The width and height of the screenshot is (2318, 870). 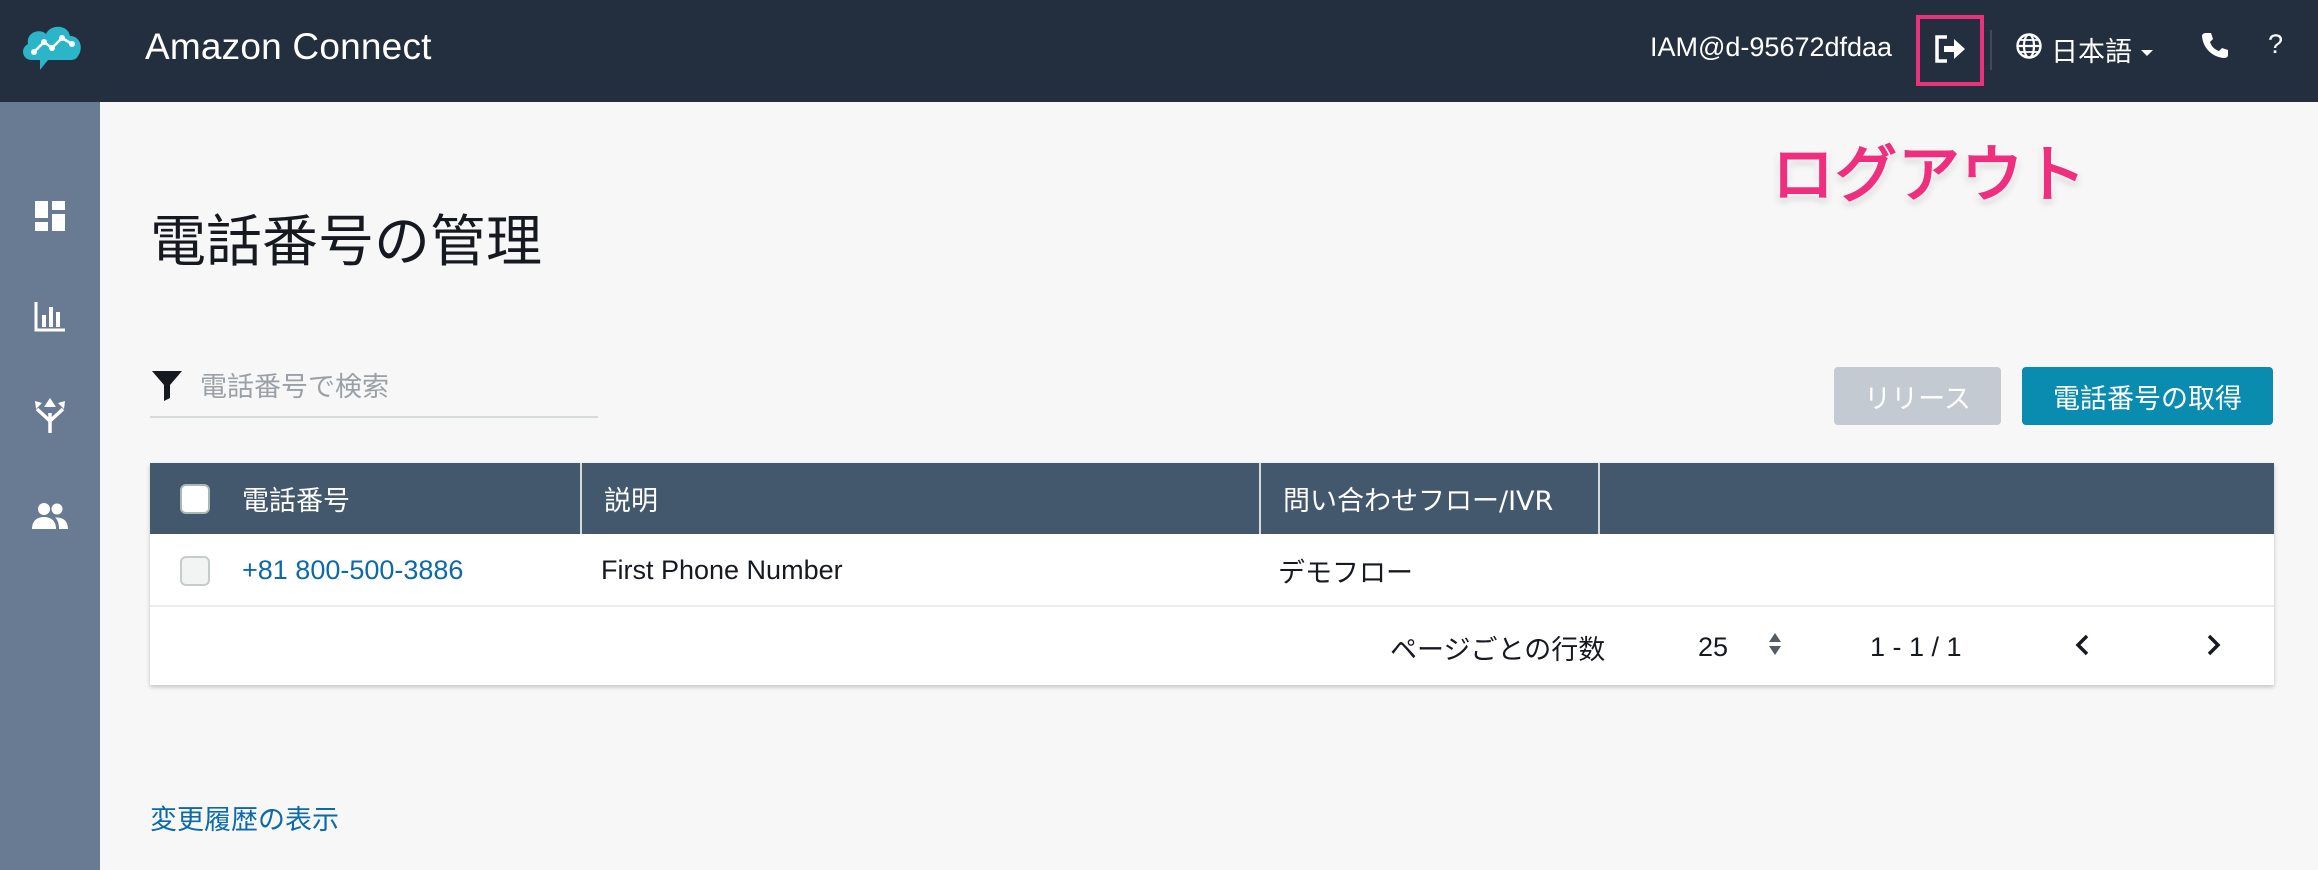 What do you see at coordinates (1740, 647) in the screenshot?
I see `rows-per-page-select: 25` at bounding box center [1740, 647].